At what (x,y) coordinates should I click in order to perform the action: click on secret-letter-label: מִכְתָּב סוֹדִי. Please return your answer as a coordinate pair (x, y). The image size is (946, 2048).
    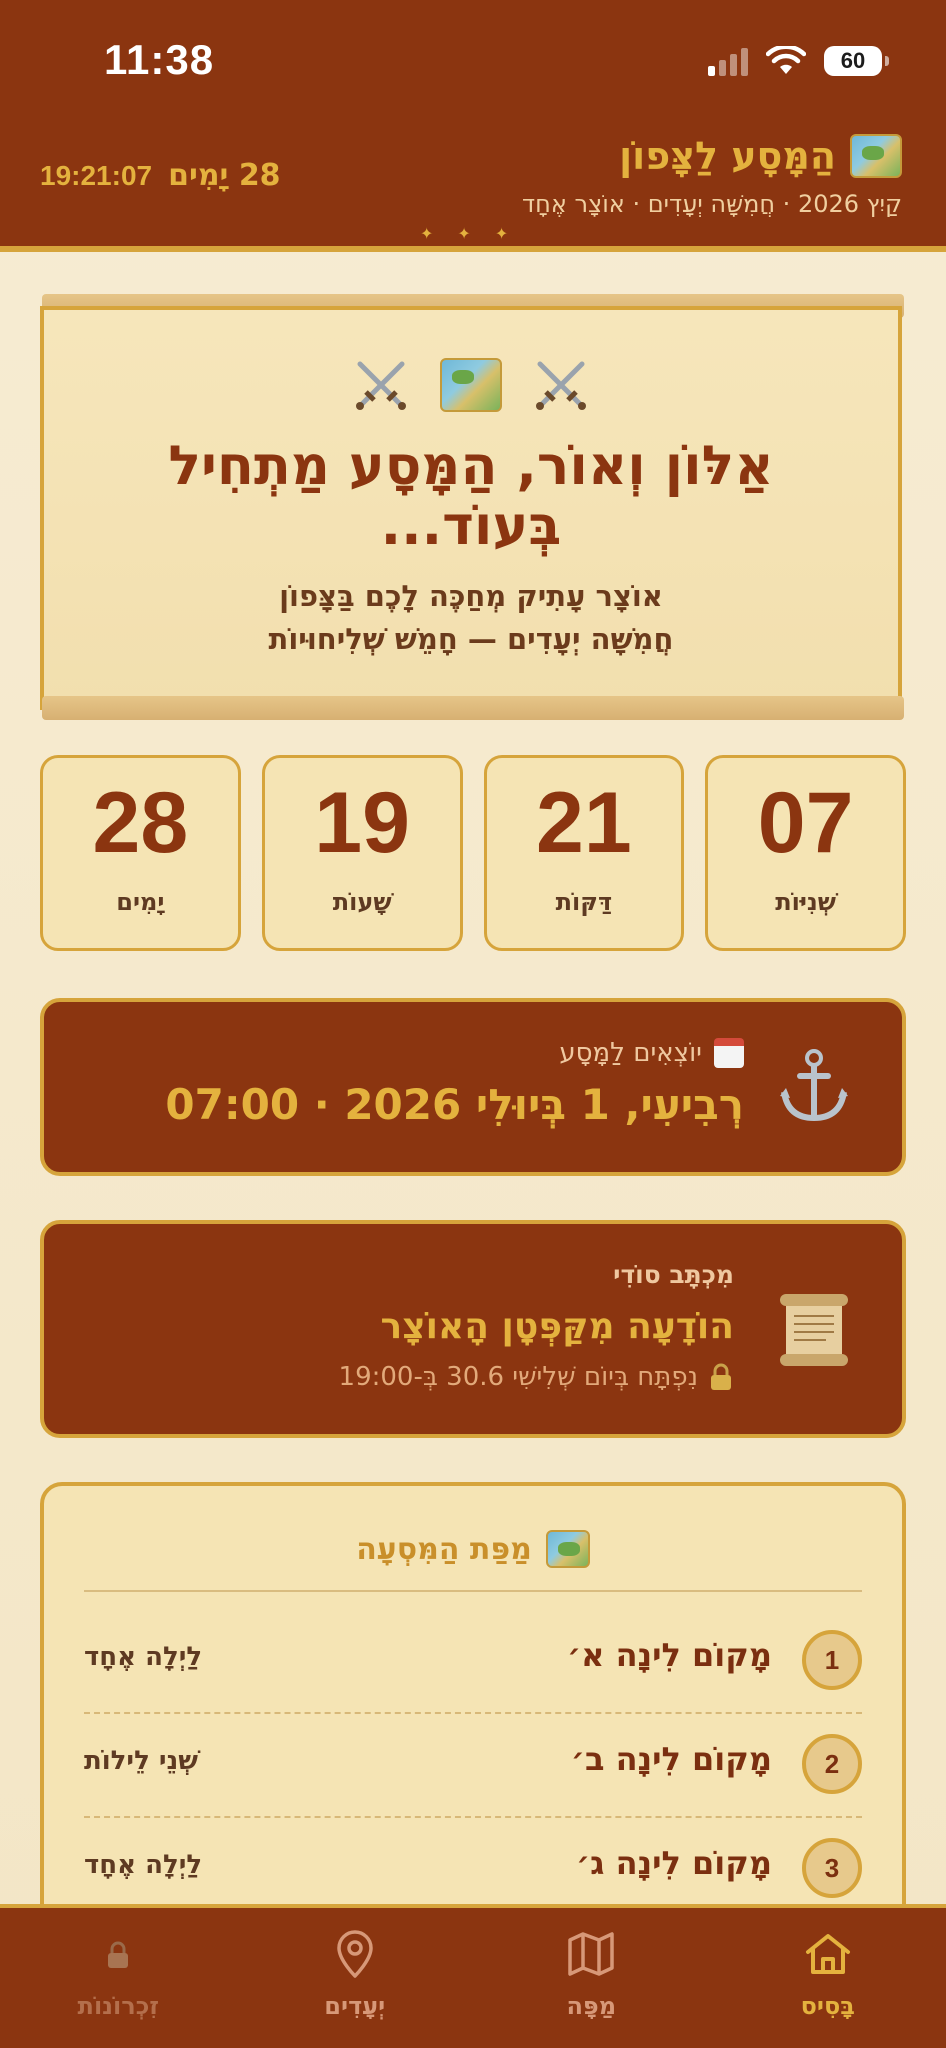
    Looking at the image, I should click on (673, 1274).